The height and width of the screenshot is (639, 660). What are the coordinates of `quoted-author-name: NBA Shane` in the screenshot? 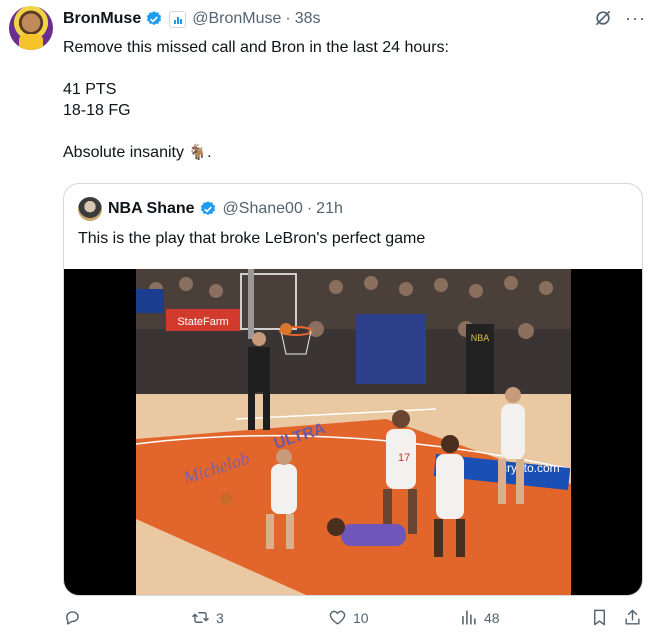 It's located at (151, 208).